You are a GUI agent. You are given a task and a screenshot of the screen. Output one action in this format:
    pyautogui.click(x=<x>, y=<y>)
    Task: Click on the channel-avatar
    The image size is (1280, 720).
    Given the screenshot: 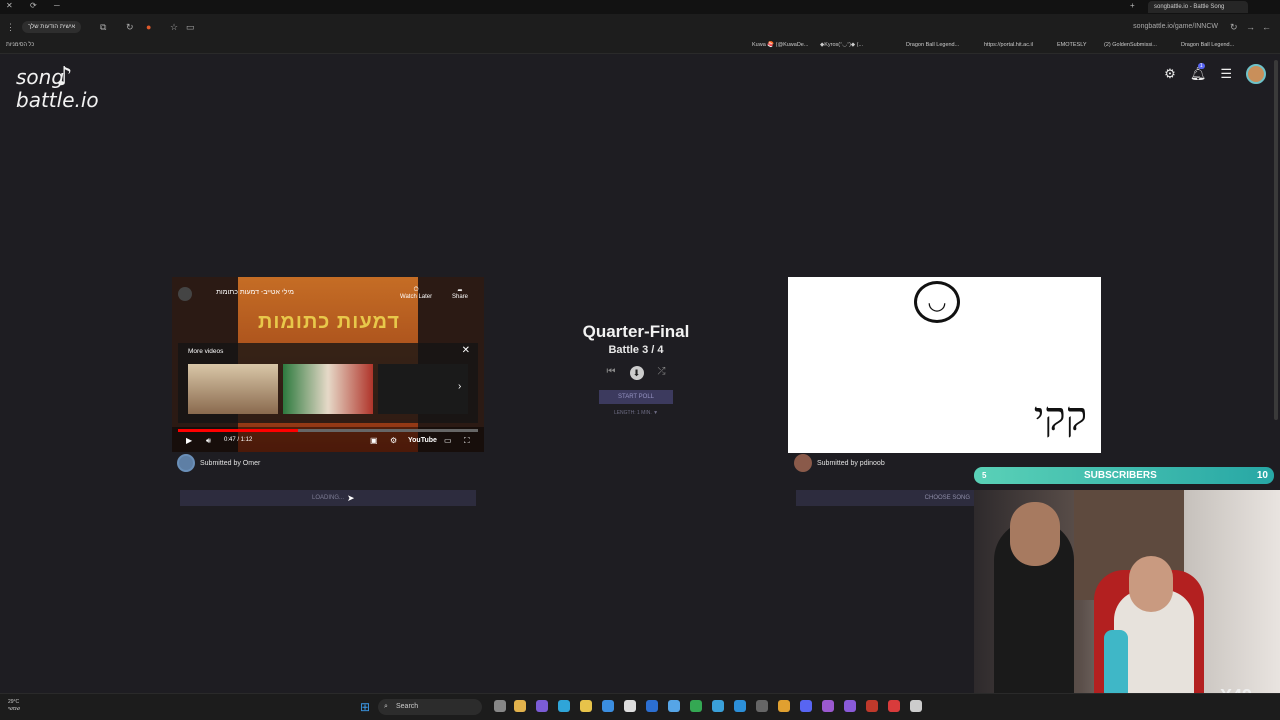 What is the action you would take?
    pyautogui.click(x=185, y=294)
    